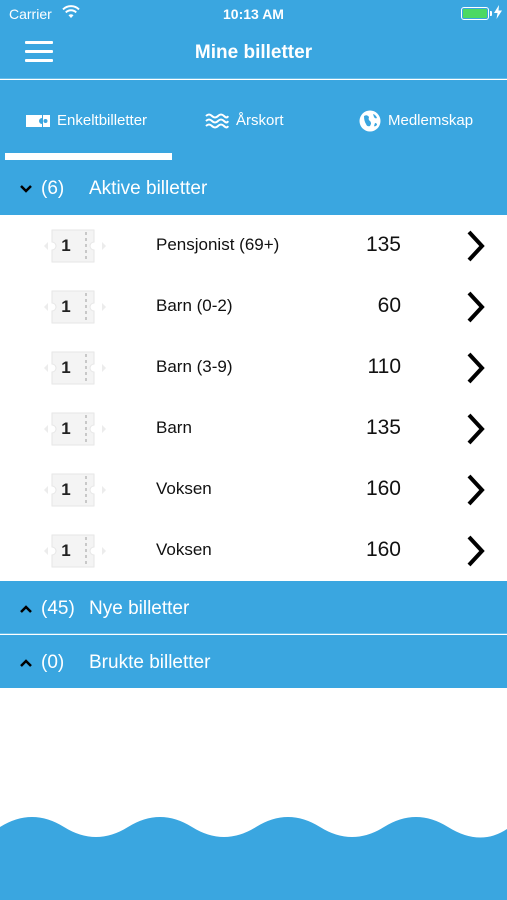 The height and width of the screenshot is (900, 507). I want to click on wave-decoration, so click(253, 858).